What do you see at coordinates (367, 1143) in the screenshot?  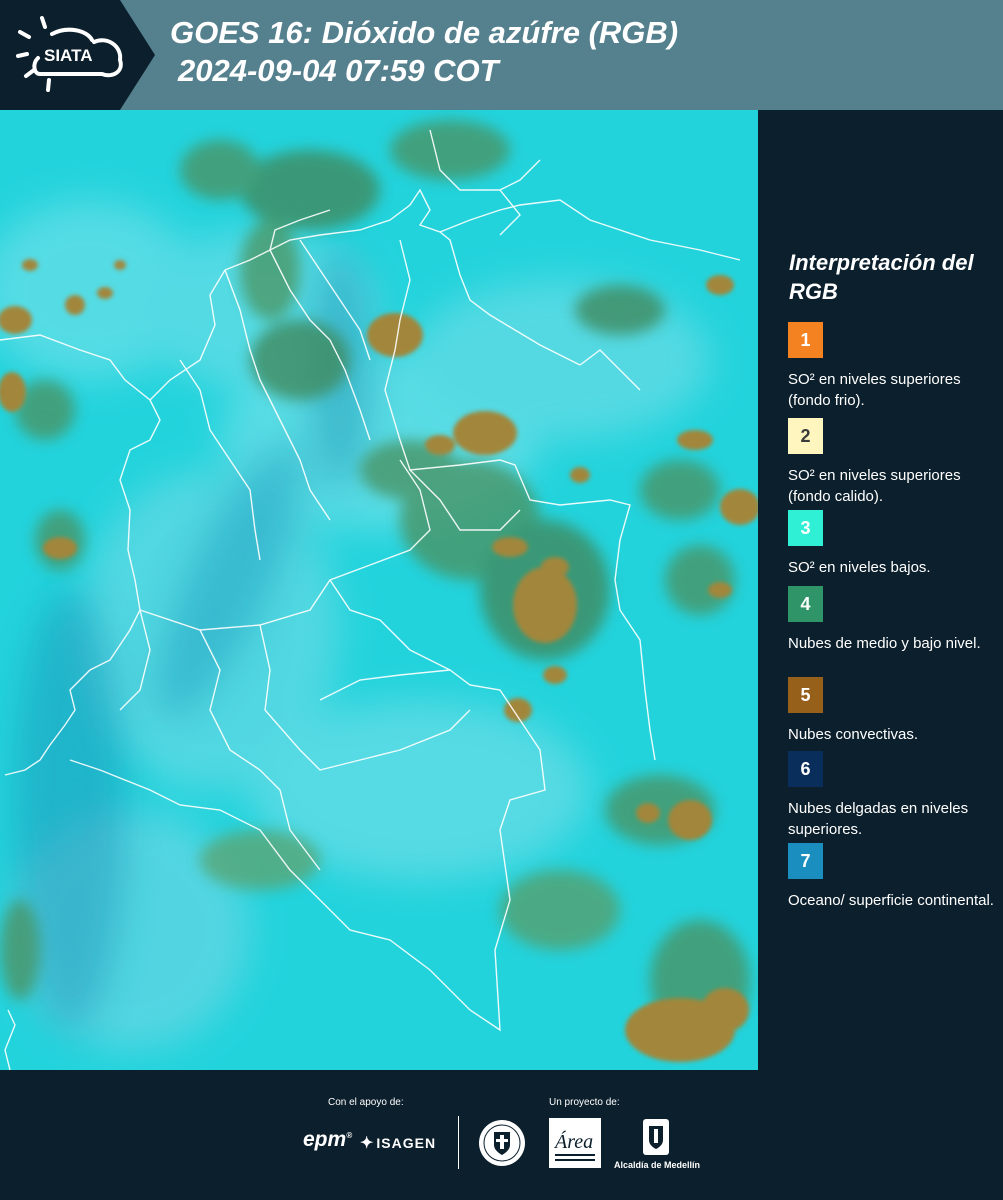 I see `isagen-star-icon: ✦` at bounding box center [367, 1143].